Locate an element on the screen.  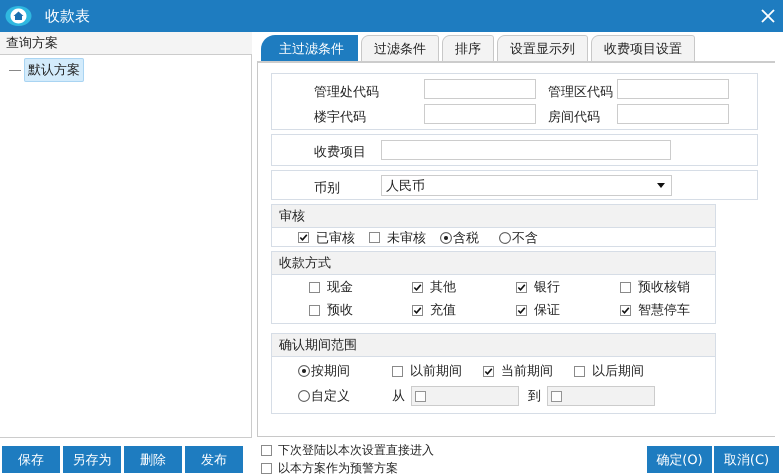
dialog-button: 确定(O) is located at coordinates (679, 459).